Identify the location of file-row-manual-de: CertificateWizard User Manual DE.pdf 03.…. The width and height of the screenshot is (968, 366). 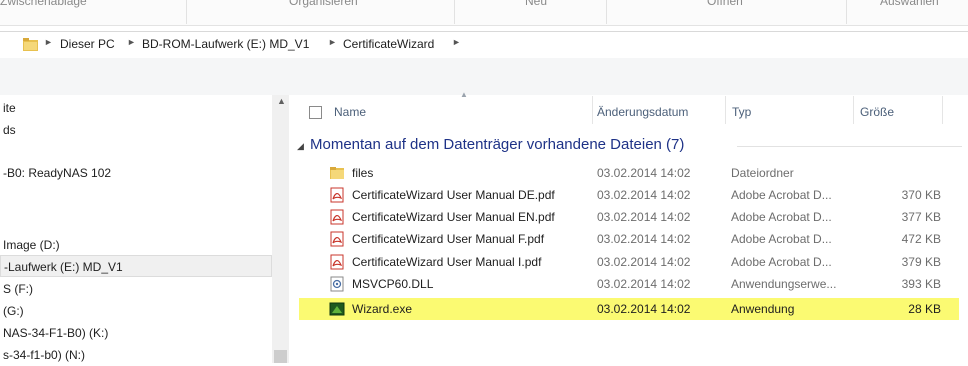
(629, 195).